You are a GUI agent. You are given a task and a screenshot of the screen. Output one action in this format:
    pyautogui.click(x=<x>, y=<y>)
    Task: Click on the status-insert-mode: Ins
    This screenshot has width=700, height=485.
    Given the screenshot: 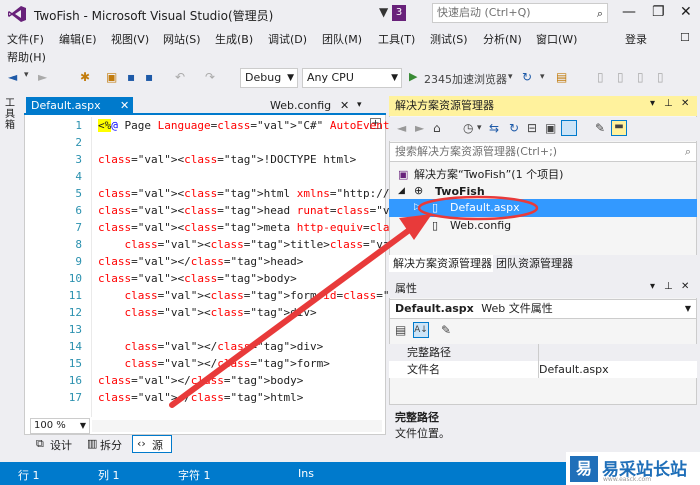 What is the action you would take?
    pyautogui.click(x=306, y=473)
    